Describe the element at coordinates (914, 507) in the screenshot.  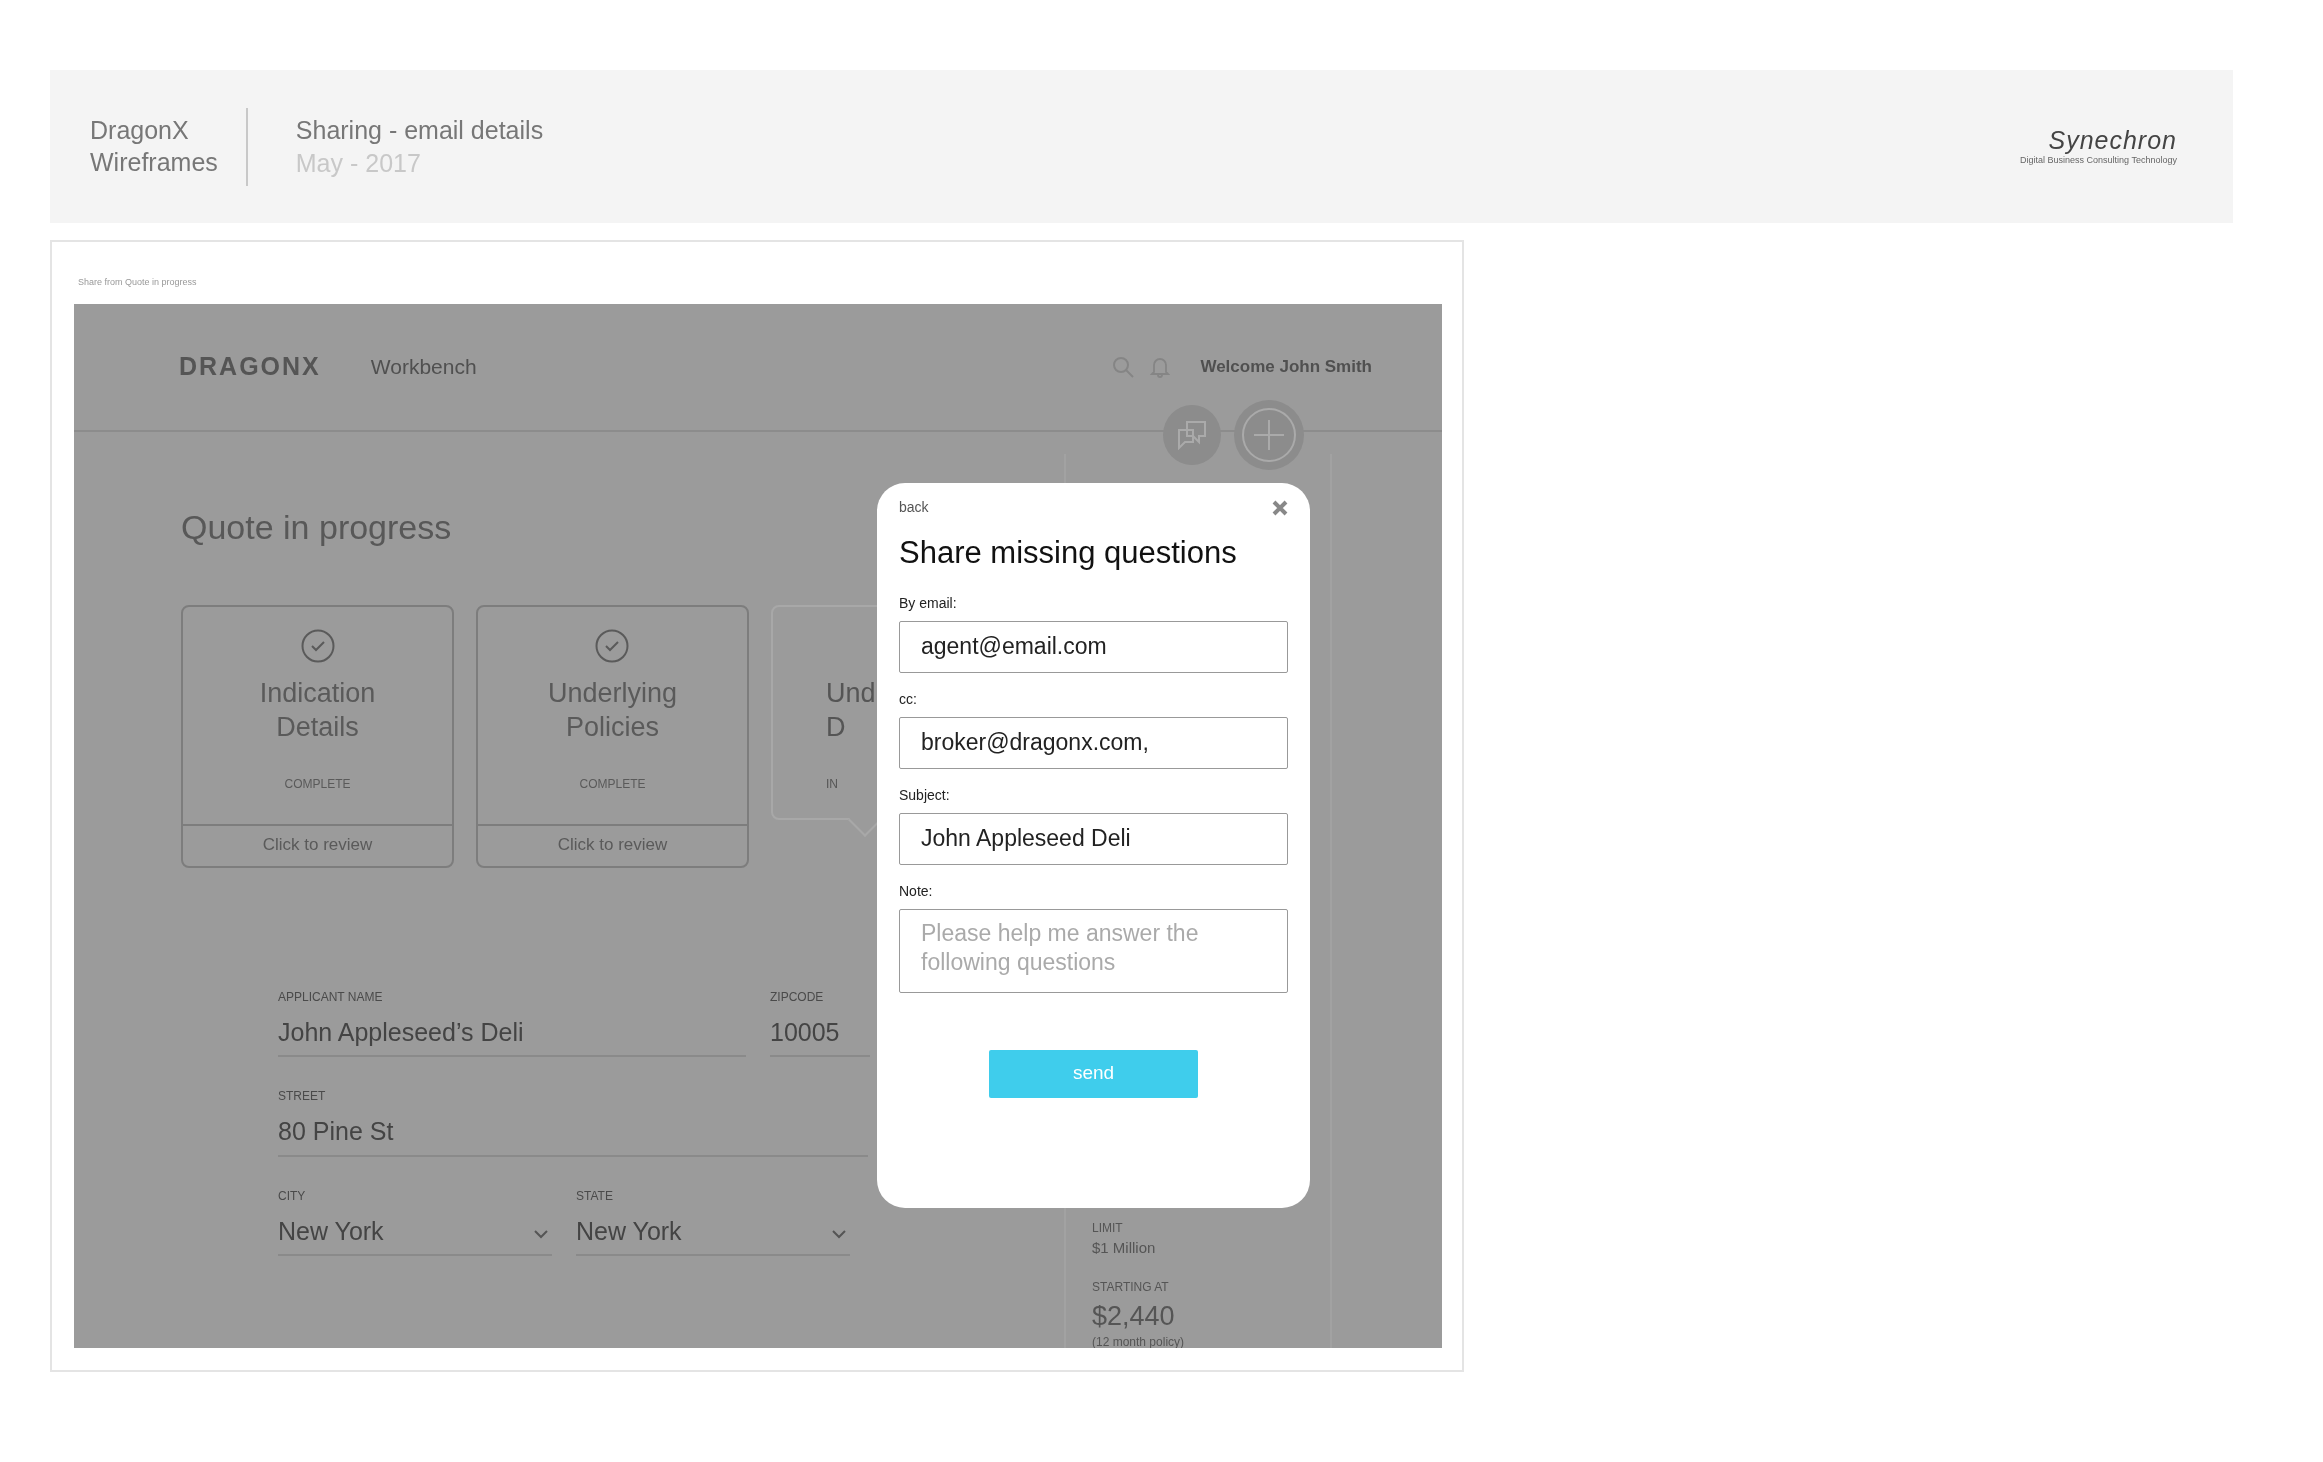
I see `back-link: back` at that location.